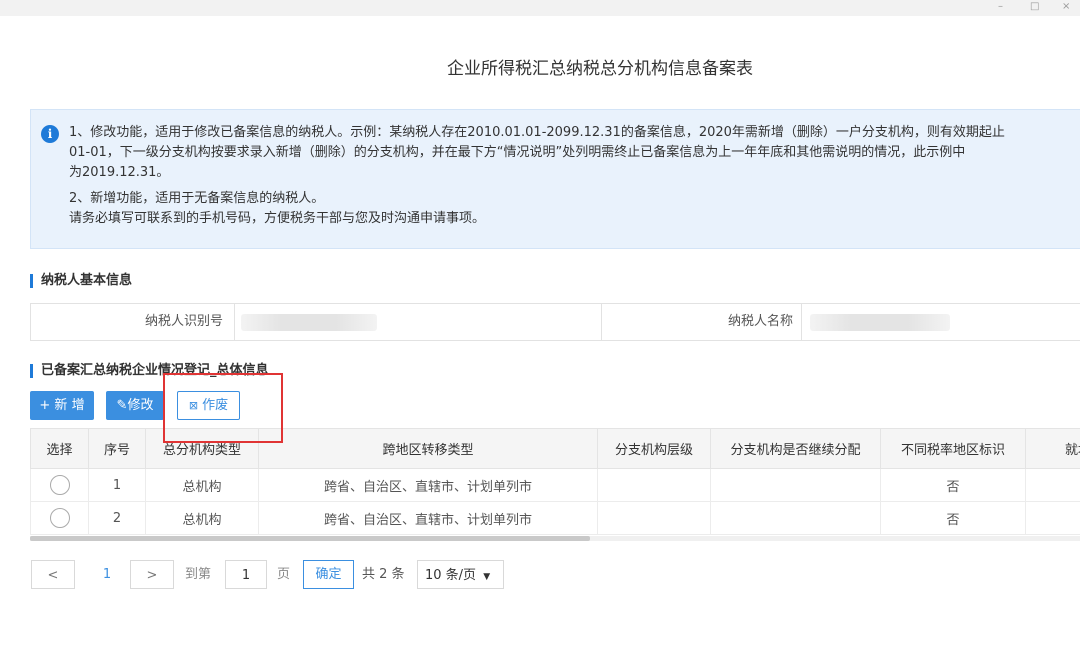 This screenshot has width=1080, height=652. I want to click on notice-line-3: 为2019.12.31。, so click(119, 172).